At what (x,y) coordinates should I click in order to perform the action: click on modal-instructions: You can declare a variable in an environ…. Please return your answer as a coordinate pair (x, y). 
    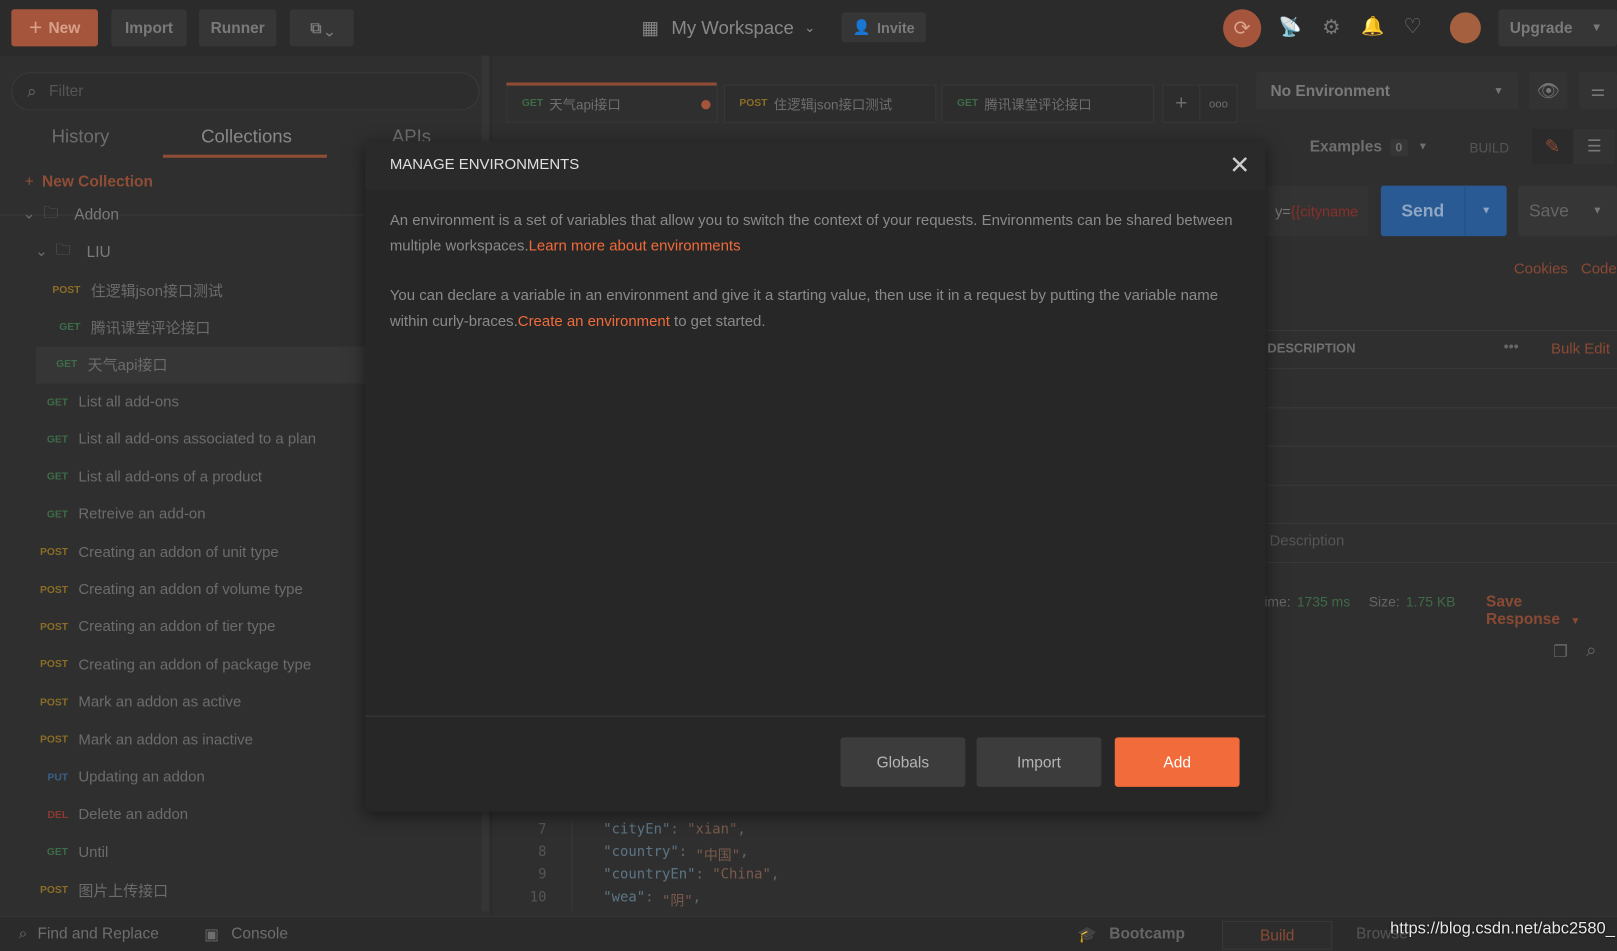
    Looking at the image, I should click on (804, 308).